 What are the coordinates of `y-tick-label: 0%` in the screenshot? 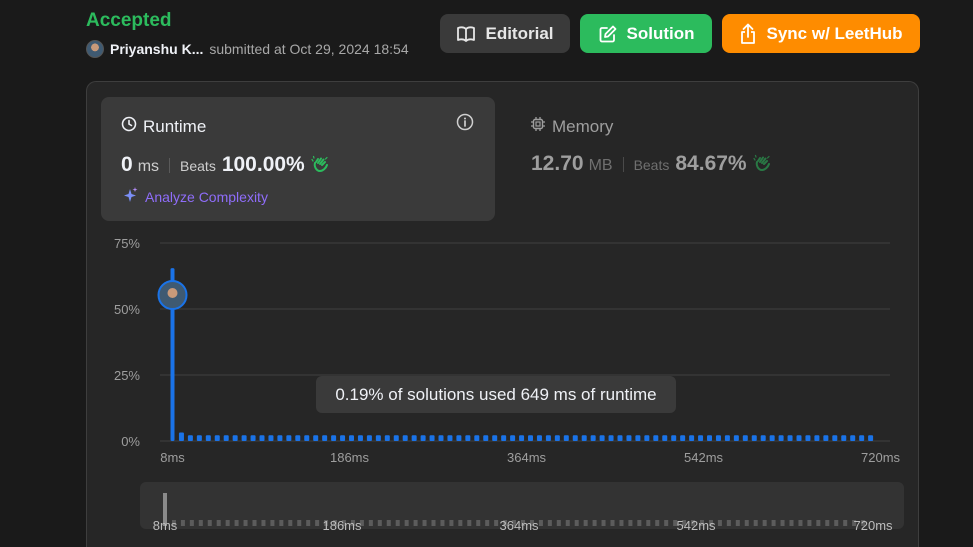 It's located at (130, 441).